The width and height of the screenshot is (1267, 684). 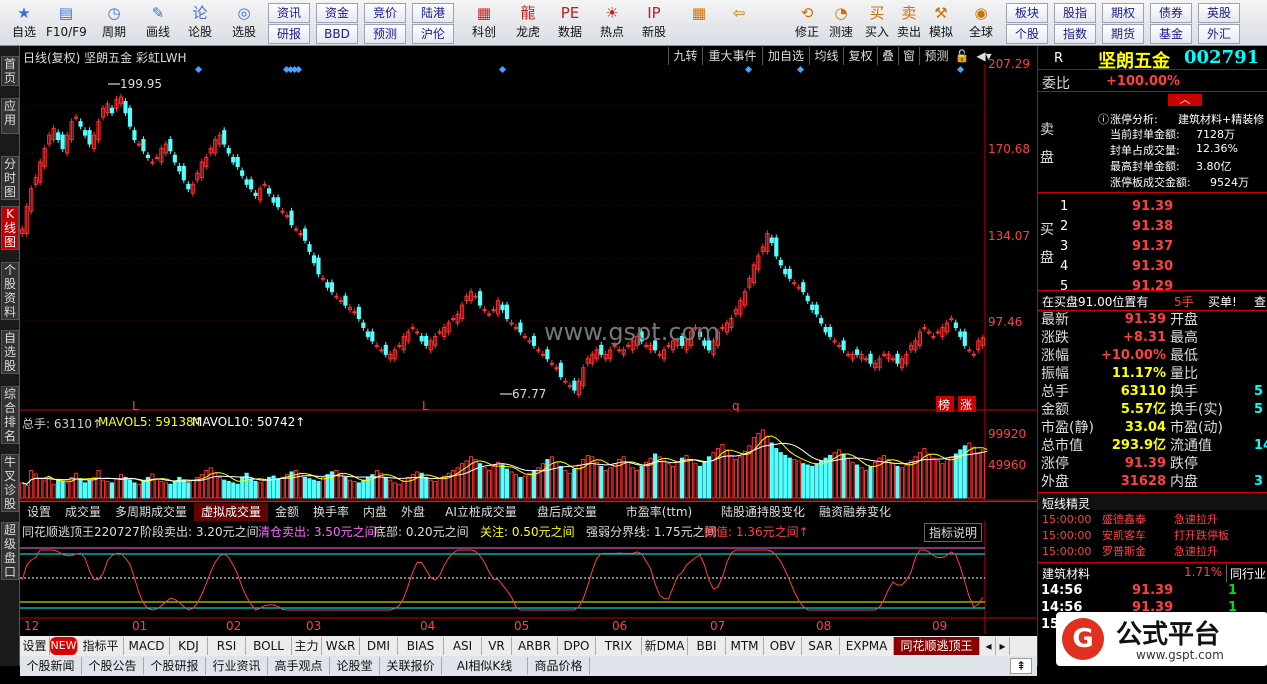 I want to click on toolbar-small-button: 资金, so click(x=337, y=13).